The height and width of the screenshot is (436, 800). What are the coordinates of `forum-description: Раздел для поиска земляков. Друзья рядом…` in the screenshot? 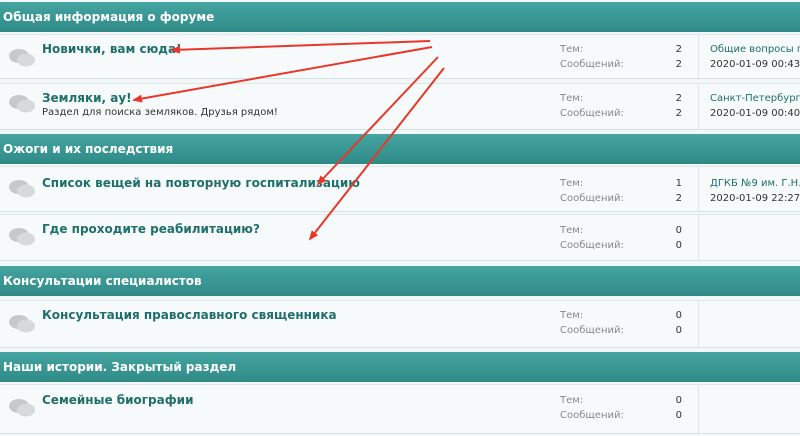 It's located at (160, 112).